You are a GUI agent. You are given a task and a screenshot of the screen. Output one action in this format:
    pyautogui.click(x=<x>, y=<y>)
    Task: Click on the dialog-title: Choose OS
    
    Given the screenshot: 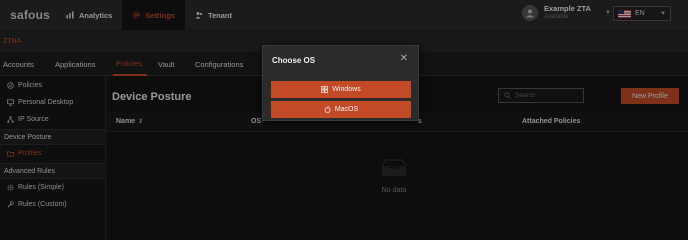 What is the action you would take?
    pyautogui.click(x=294, y=60)
    